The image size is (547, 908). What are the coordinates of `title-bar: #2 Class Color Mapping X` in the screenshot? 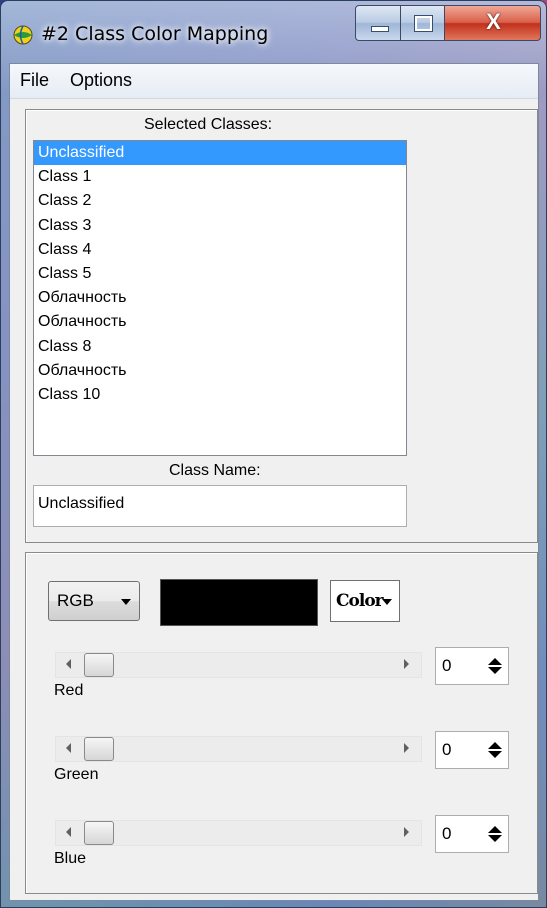 It's located at (273, 32).